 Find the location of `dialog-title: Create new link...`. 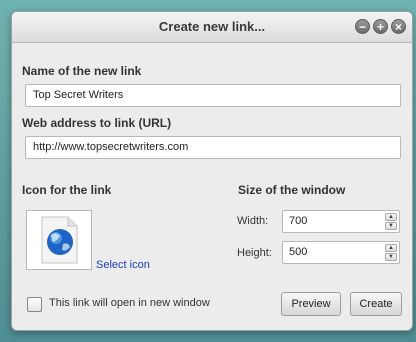

dialog-title: Create new link... is located at coordinates (212, 26).